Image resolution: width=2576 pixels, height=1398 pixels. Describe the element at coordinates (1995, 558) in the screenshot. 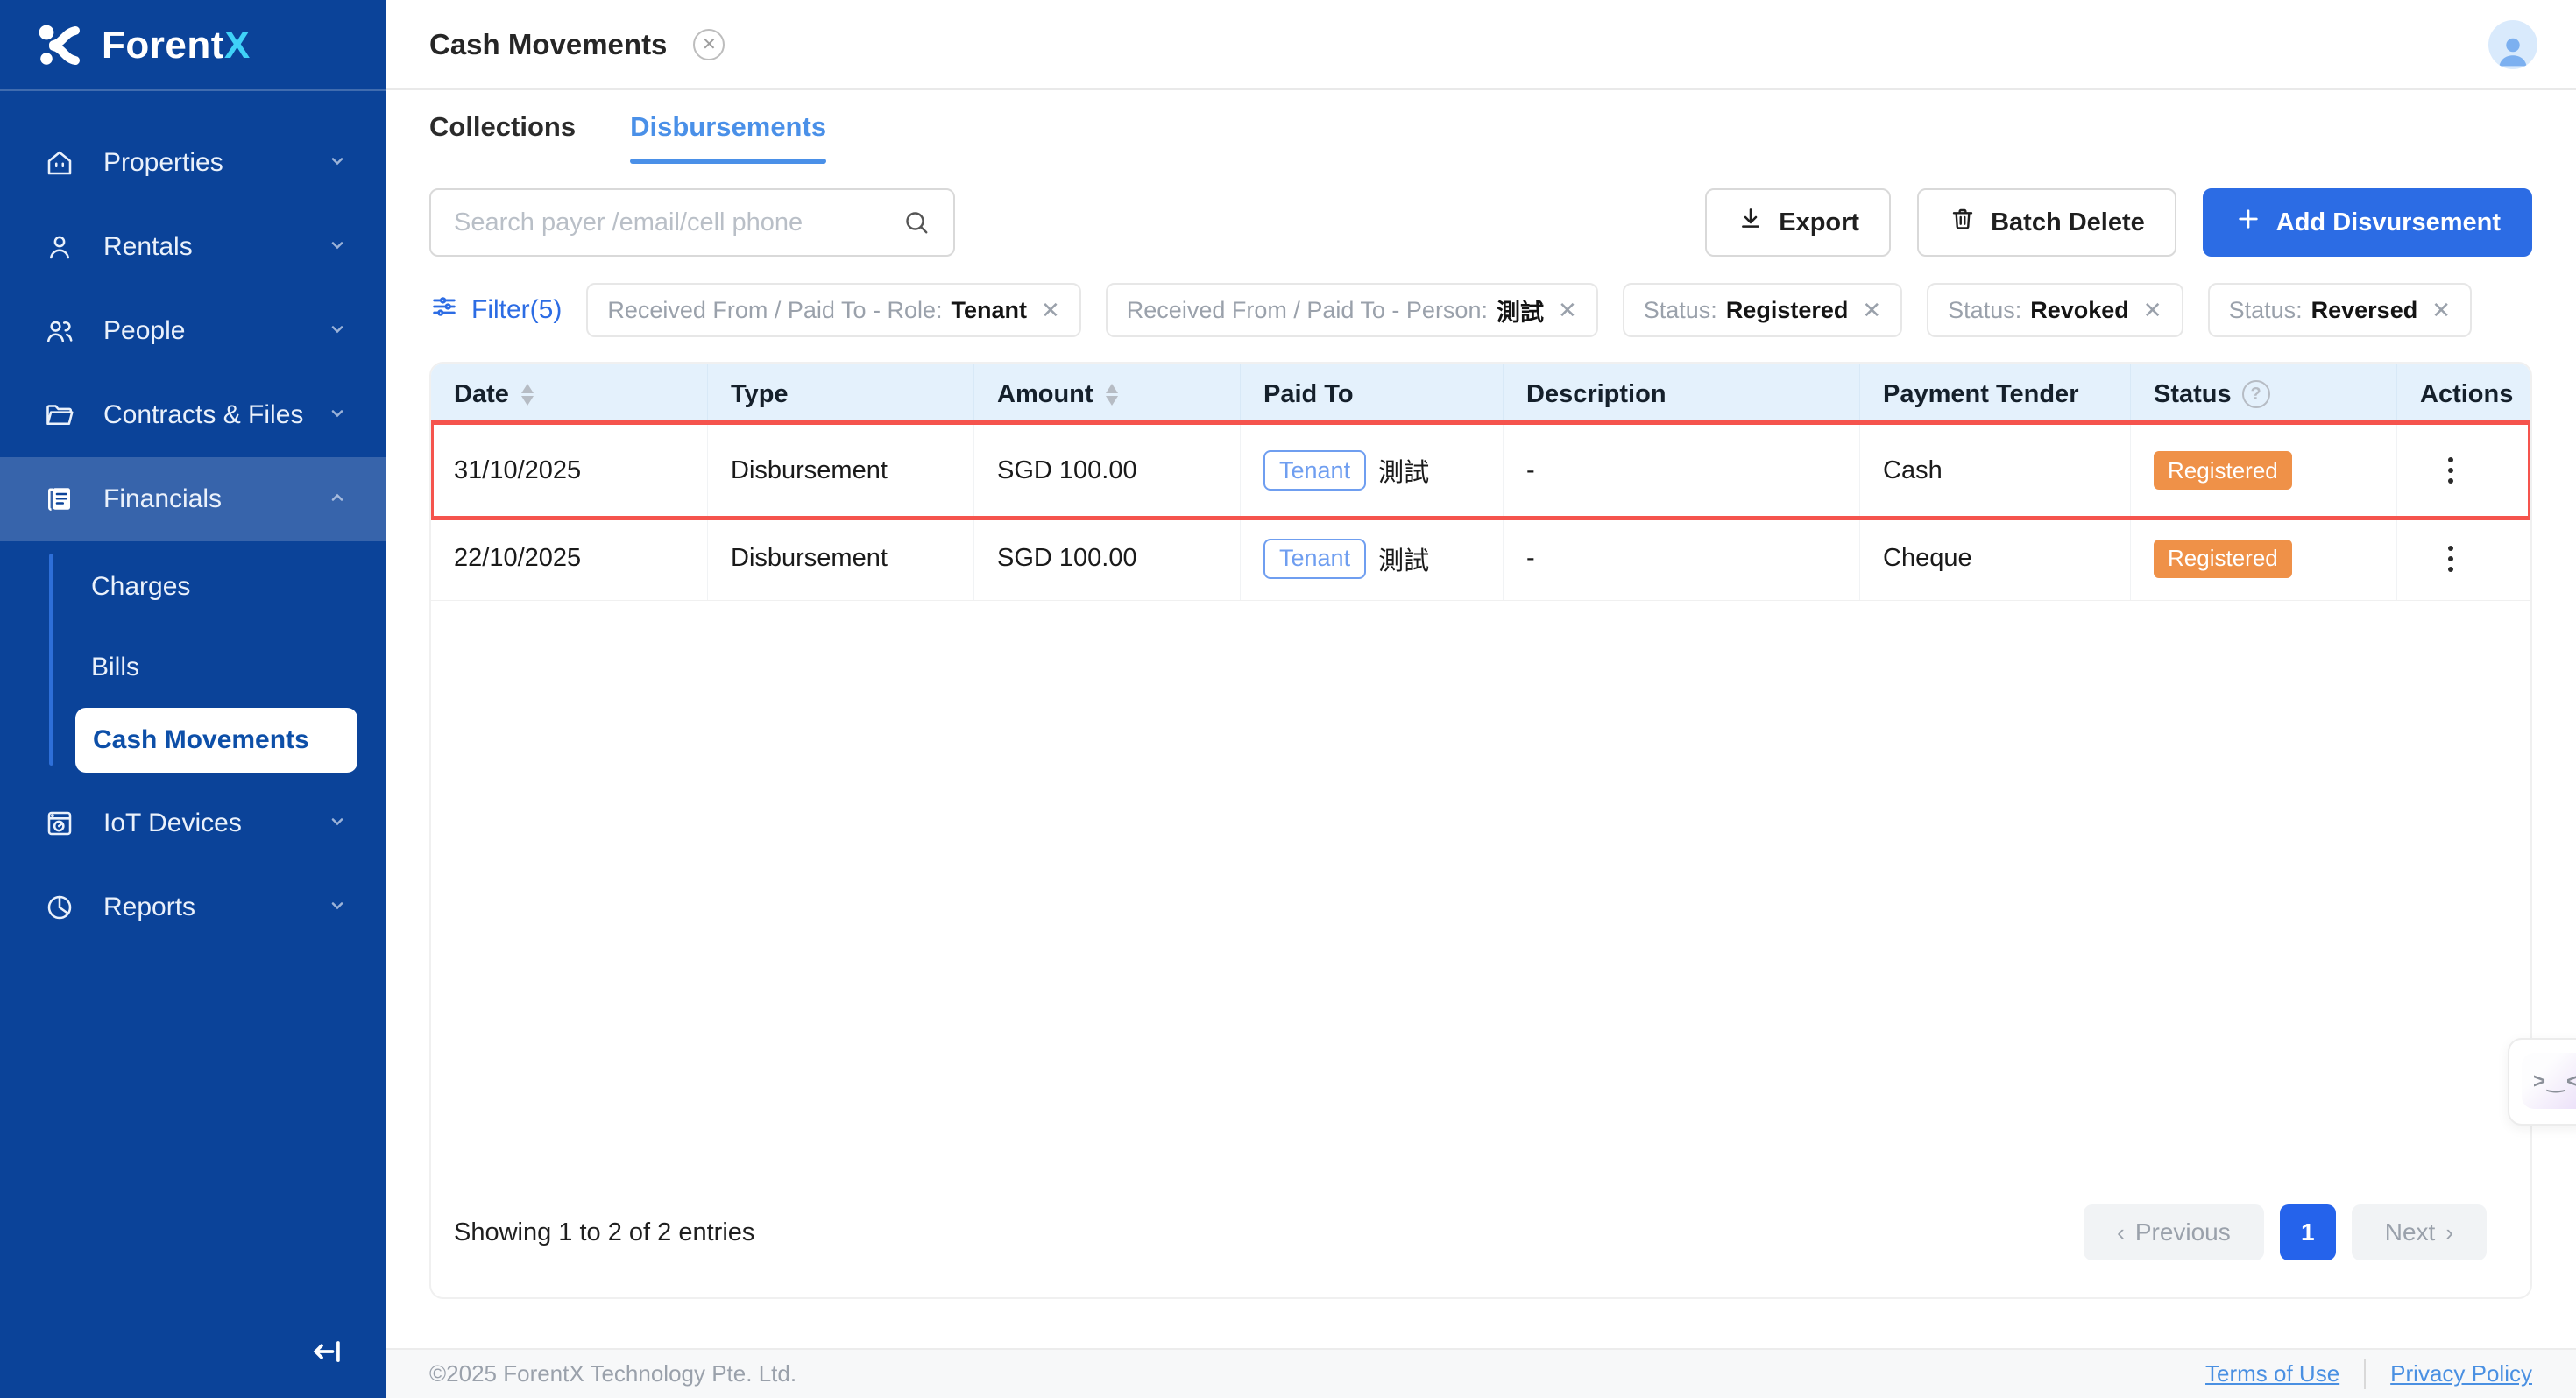

I see `cell-payment-tender: Cheque` at that location.